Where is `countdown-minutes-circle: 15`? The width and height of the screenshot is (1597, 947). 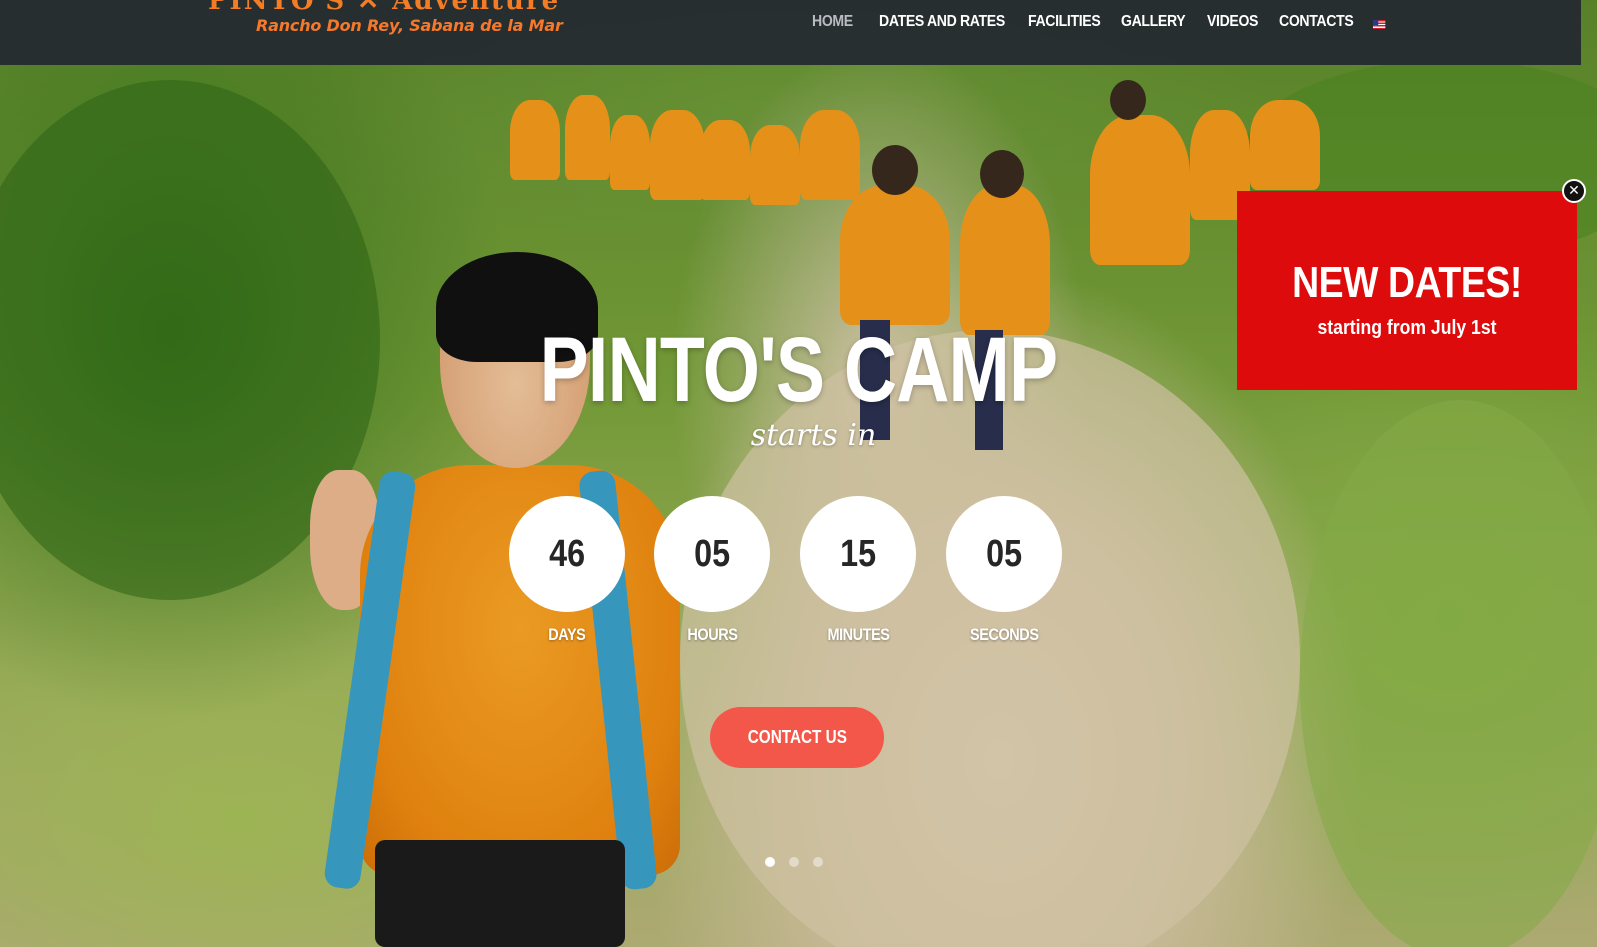
countdown-minutes-circle: 15 is located at coordinates (858, 554).